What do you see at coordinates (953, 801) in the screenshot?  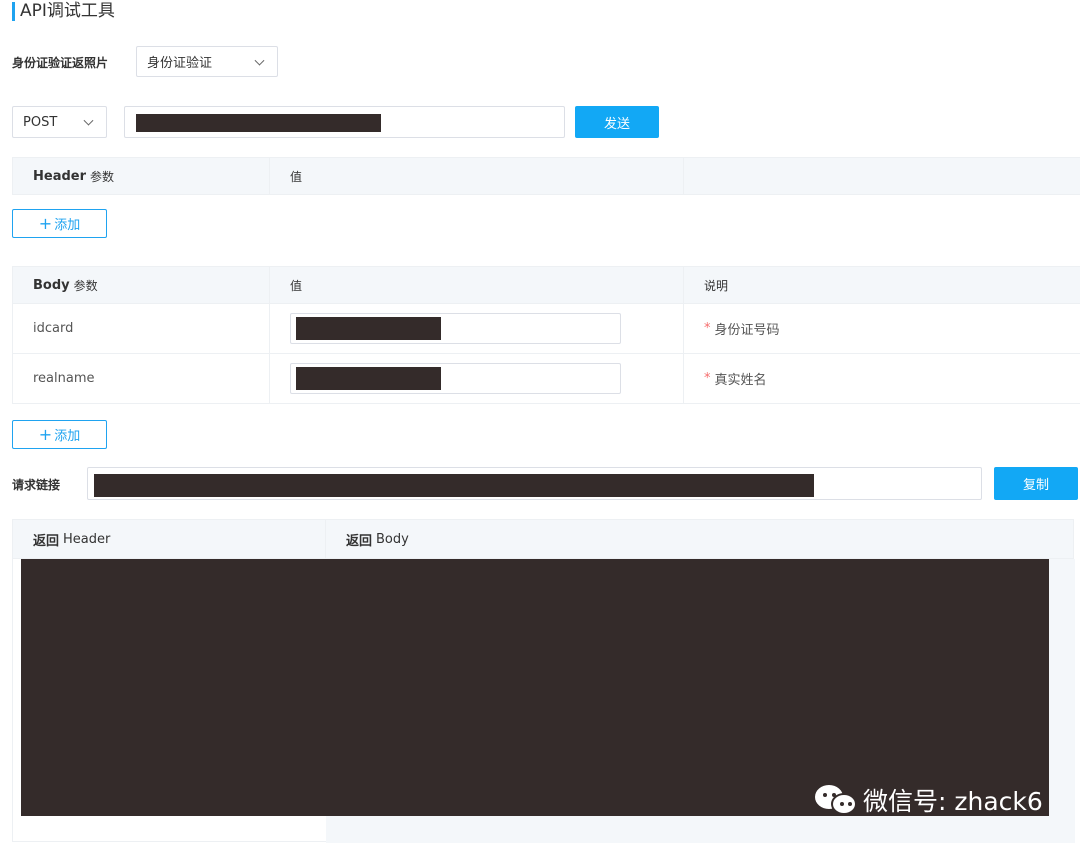 I see `watermark-text: 微信号: zhack6` at bounding box center [953, 801].